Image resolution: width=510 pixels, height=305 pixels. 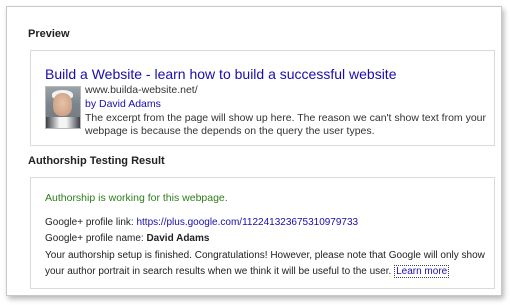 What do you see at coordinates (141, 90) in the screenshot?
I see `result-url: www.builda-website.net/` at bounding box center [141, 90].